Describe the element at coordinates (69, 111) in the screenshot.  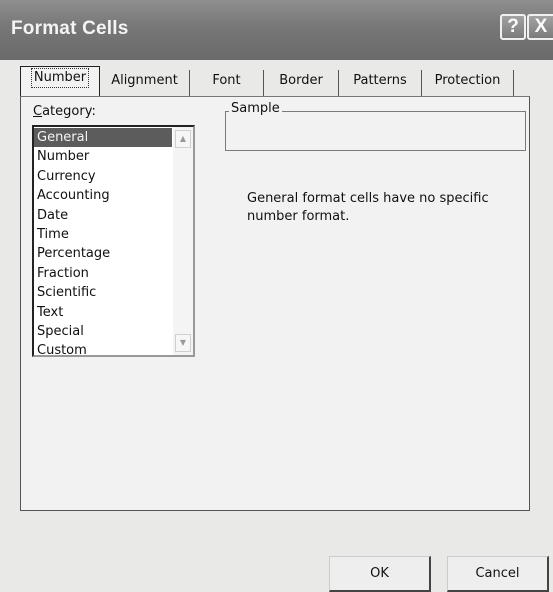
I see `category-label-text: ategory:` at that location.